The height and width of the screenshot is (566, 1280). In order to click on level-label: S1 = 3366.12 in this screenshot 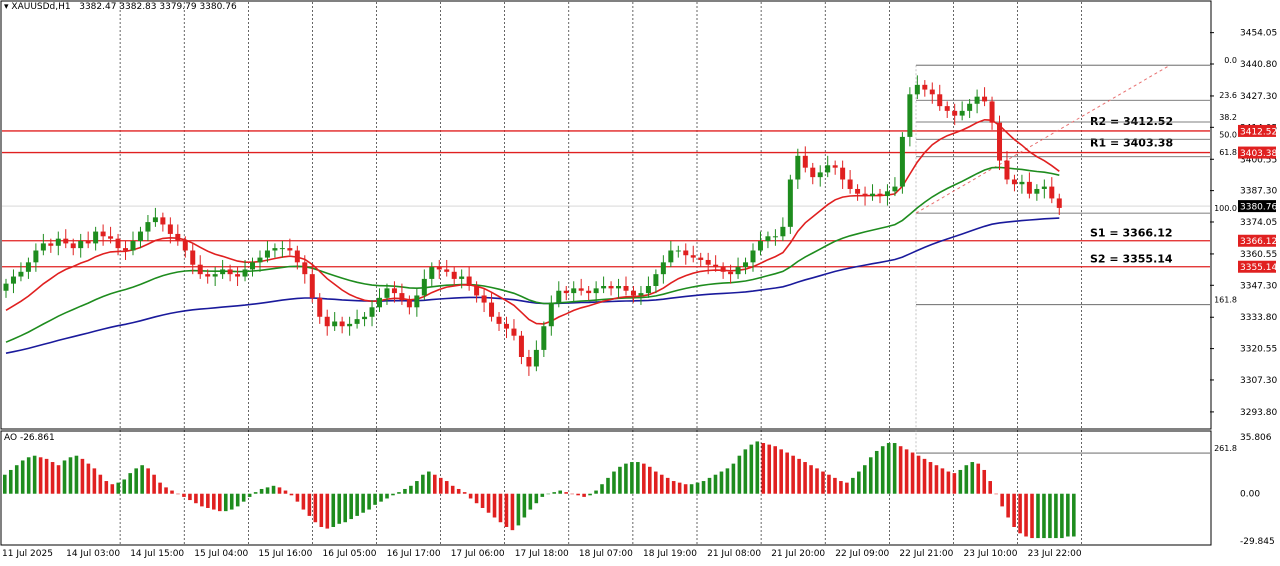, I will do `click(1131, 233)`.